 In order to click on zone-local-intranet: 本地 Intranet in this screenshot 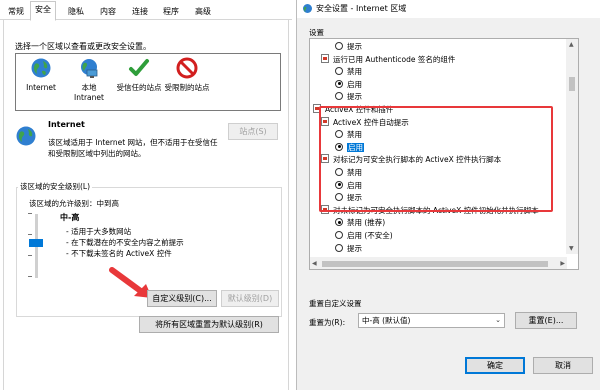, I will do `click(89, 79)`.